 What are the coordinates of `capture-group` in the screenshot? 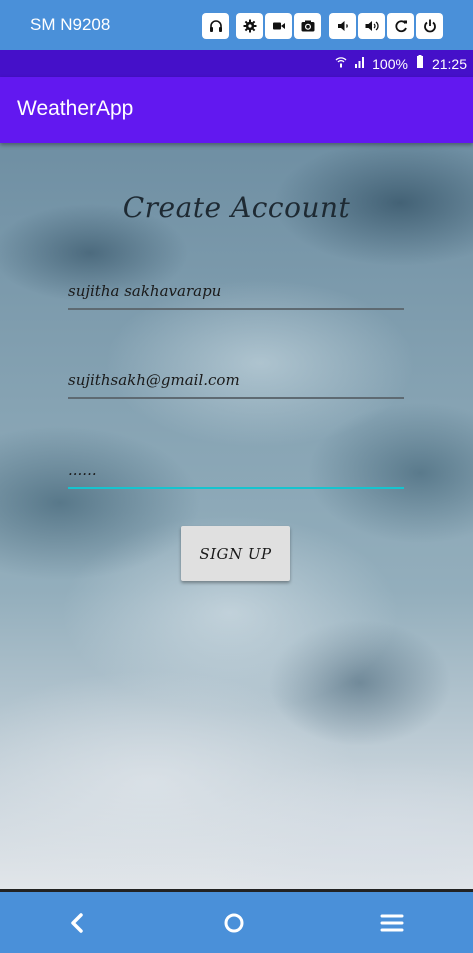 It's located at (278, 26).